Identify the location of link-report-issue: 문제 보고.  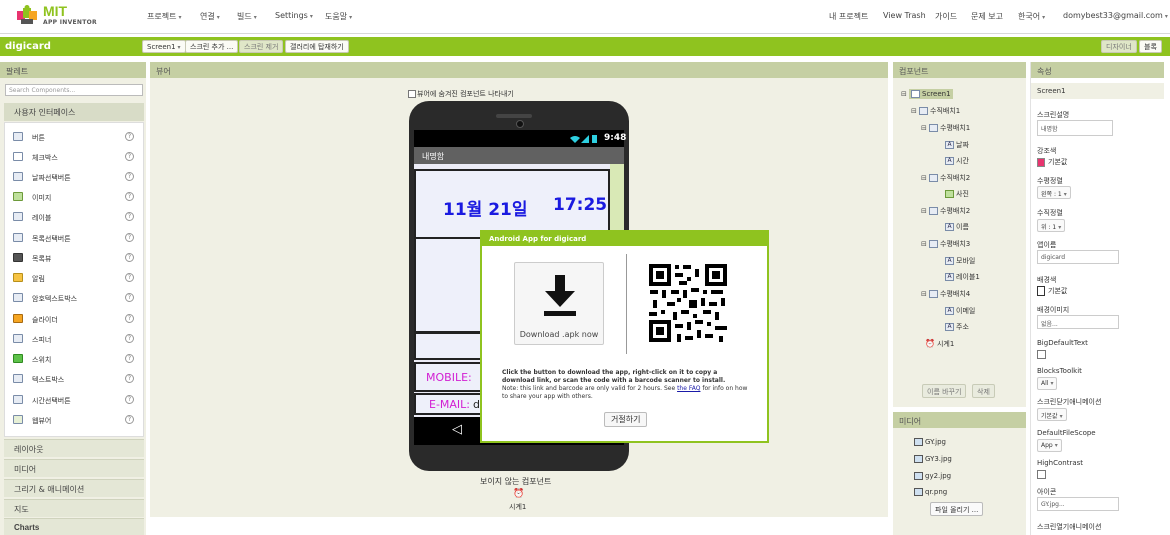
(987, 16).